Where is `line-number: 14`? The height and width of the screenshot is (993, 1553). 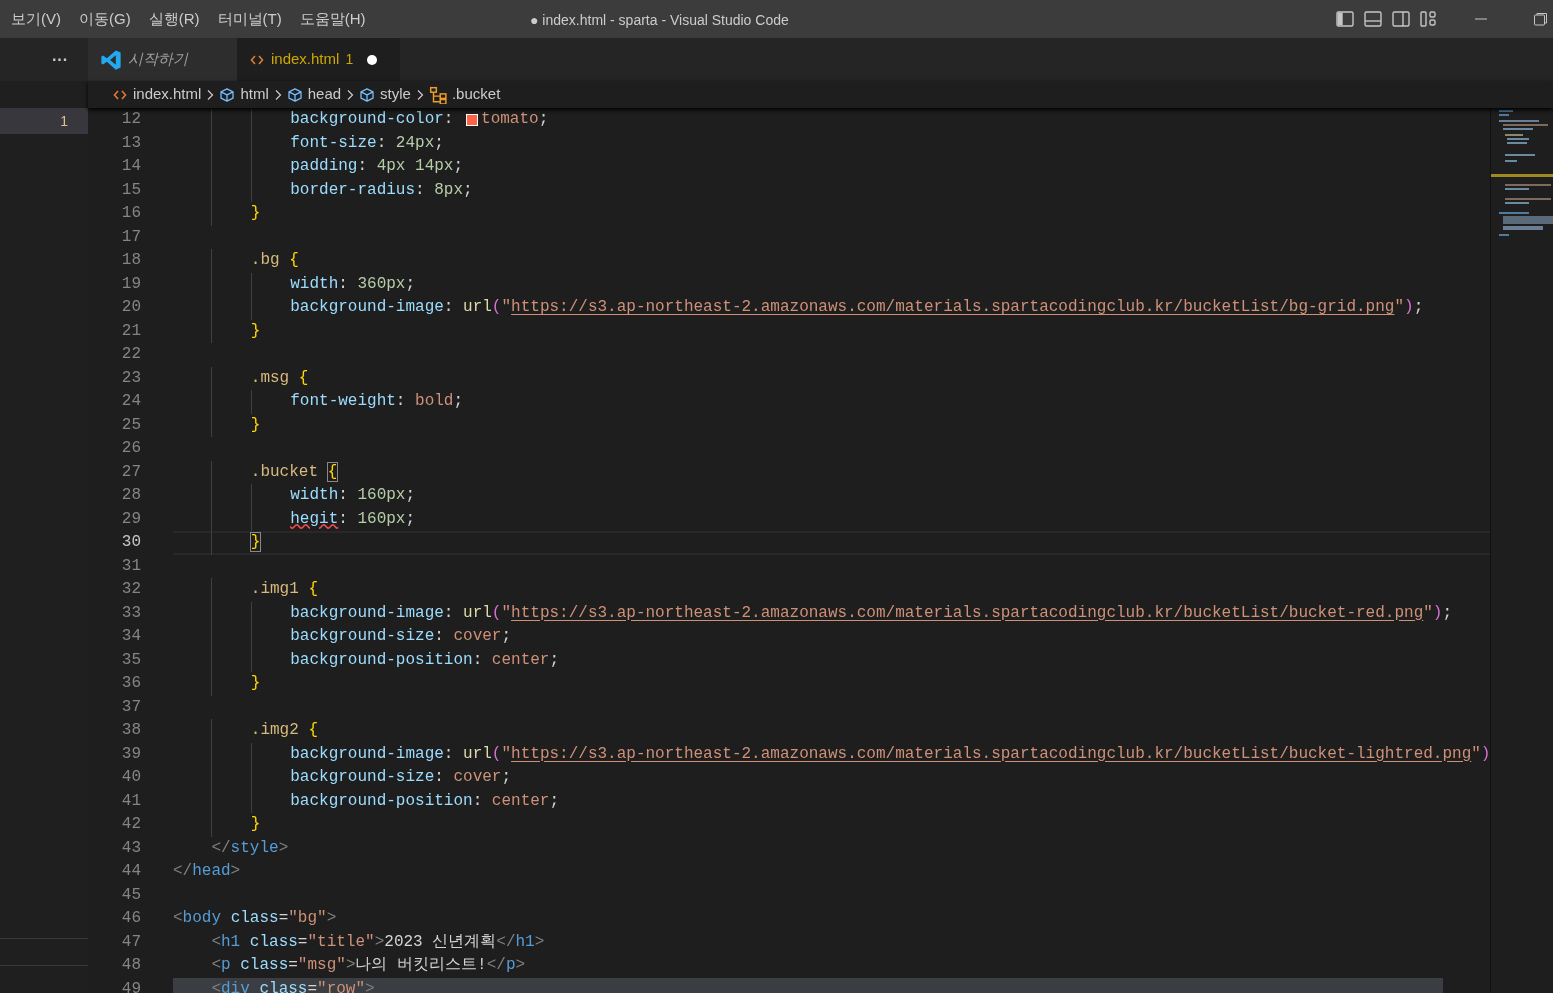 line-number: 14 is located at coordinates (130, 166).